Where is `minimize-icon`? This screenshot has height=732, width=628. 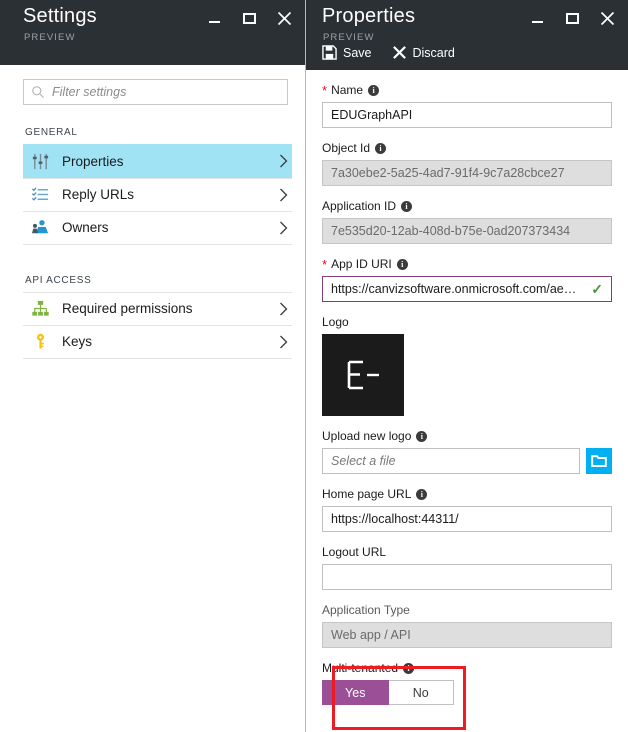
minimize-icon is located at coordinates (214, 21).